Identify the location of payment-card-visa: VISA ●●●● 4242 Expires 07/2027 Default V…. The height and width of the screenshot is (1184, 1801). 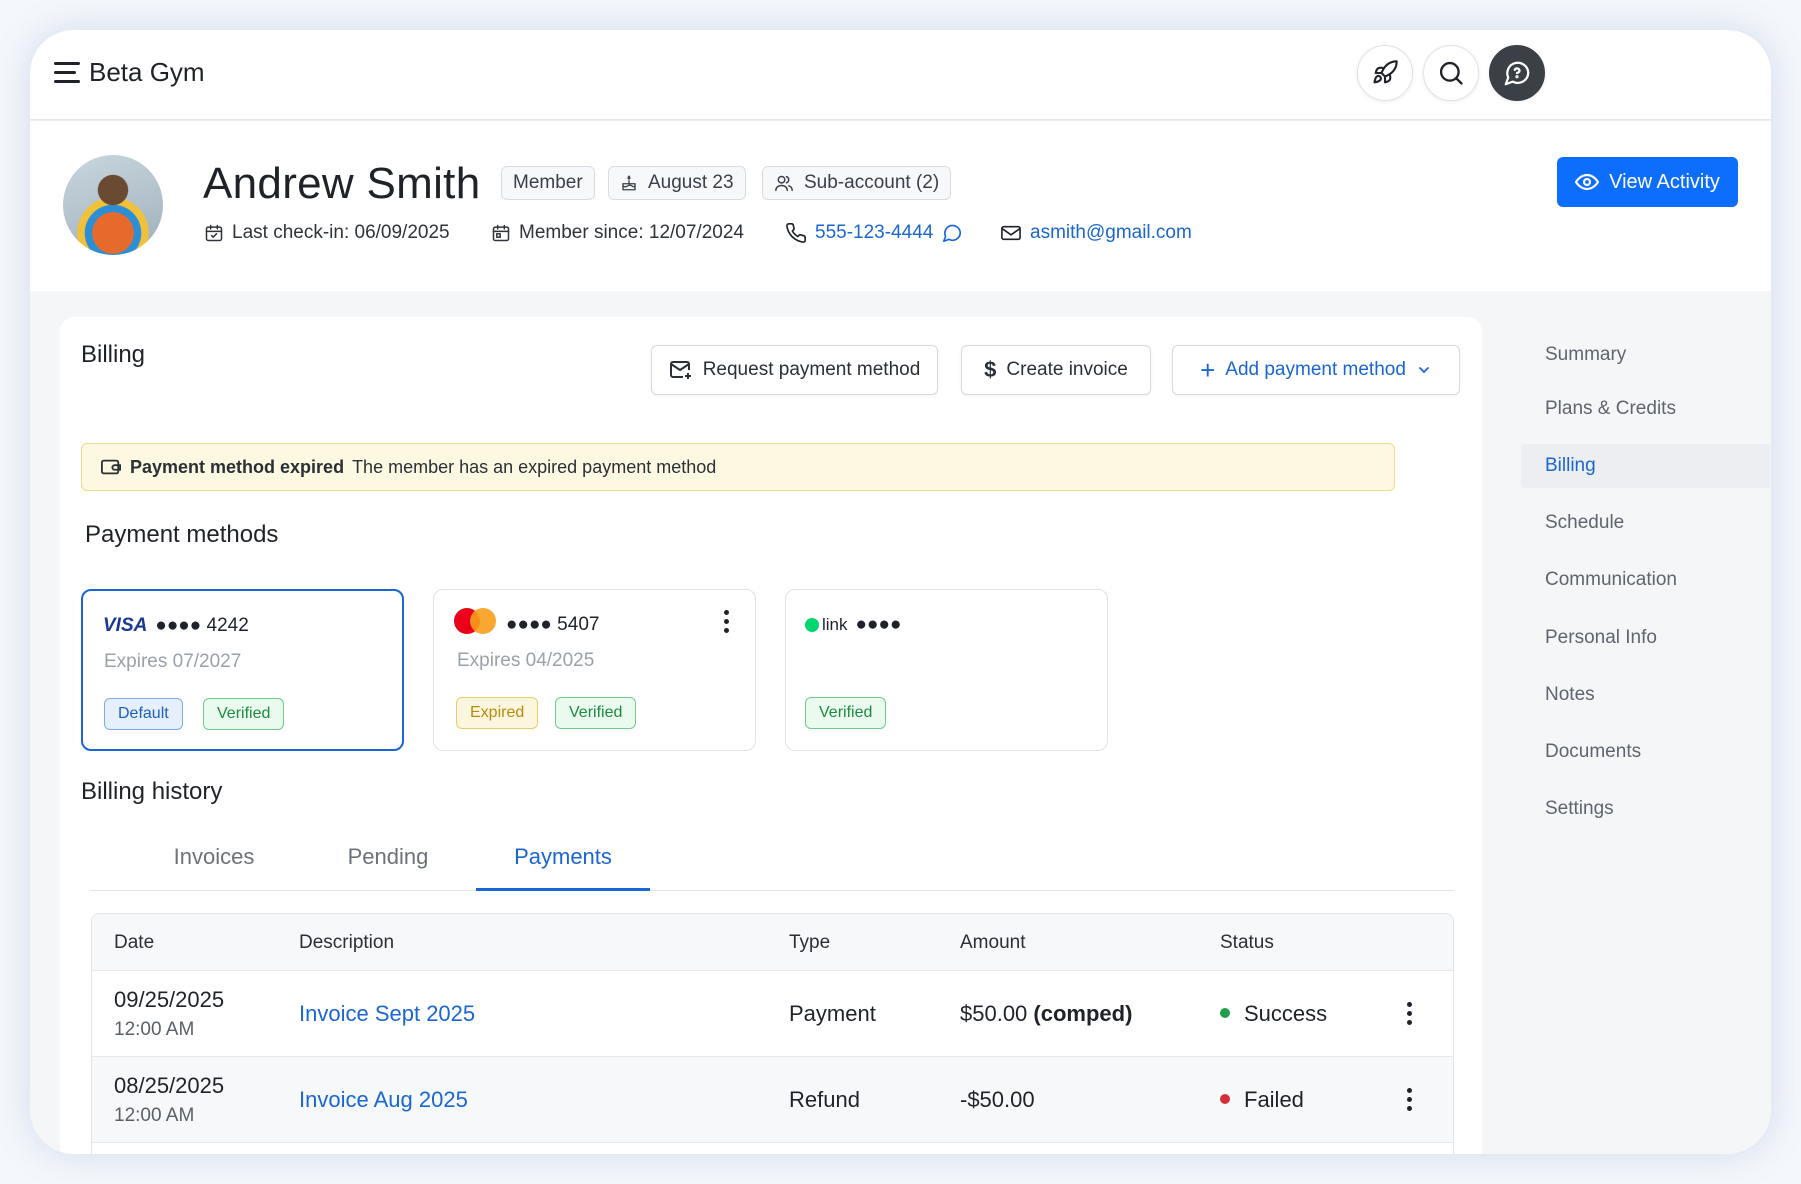
(242, 670).